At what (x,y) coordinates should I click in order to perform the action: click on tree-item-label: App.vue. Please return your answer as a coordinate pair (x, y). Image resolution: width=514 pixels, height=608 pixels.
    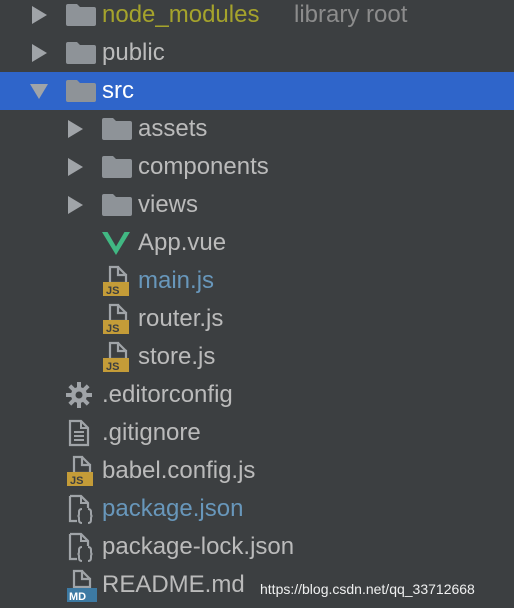
    Looking at the image, I should click on (182, 242).